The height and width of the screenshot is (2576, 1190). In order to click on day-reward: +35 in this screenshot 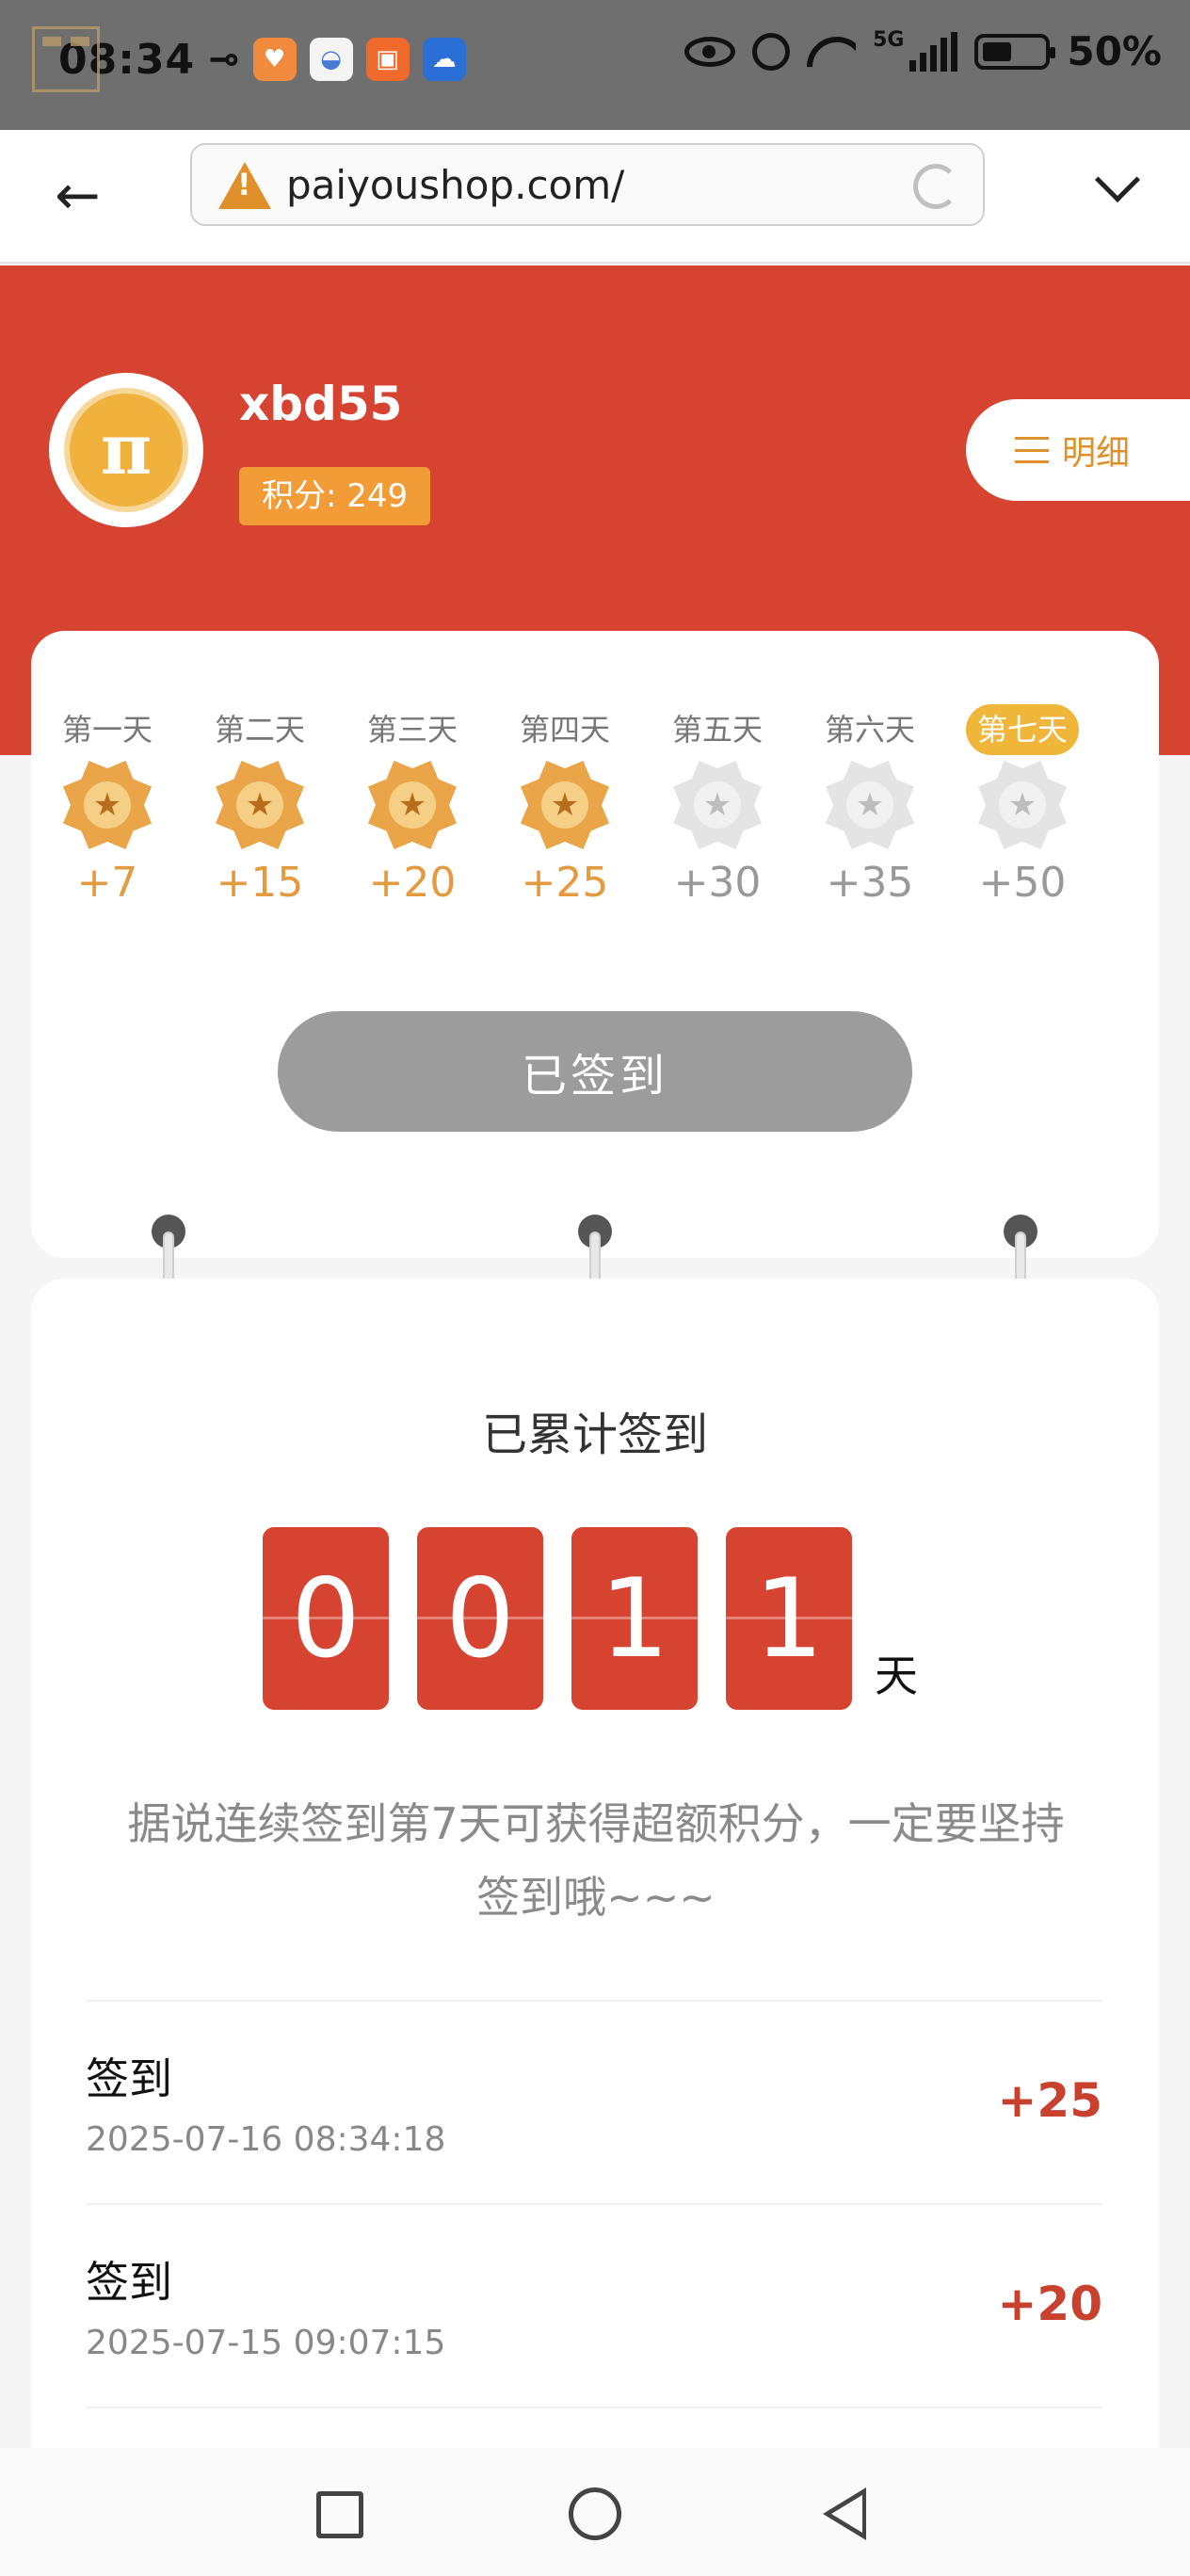, I will do `click(870, 883)`.